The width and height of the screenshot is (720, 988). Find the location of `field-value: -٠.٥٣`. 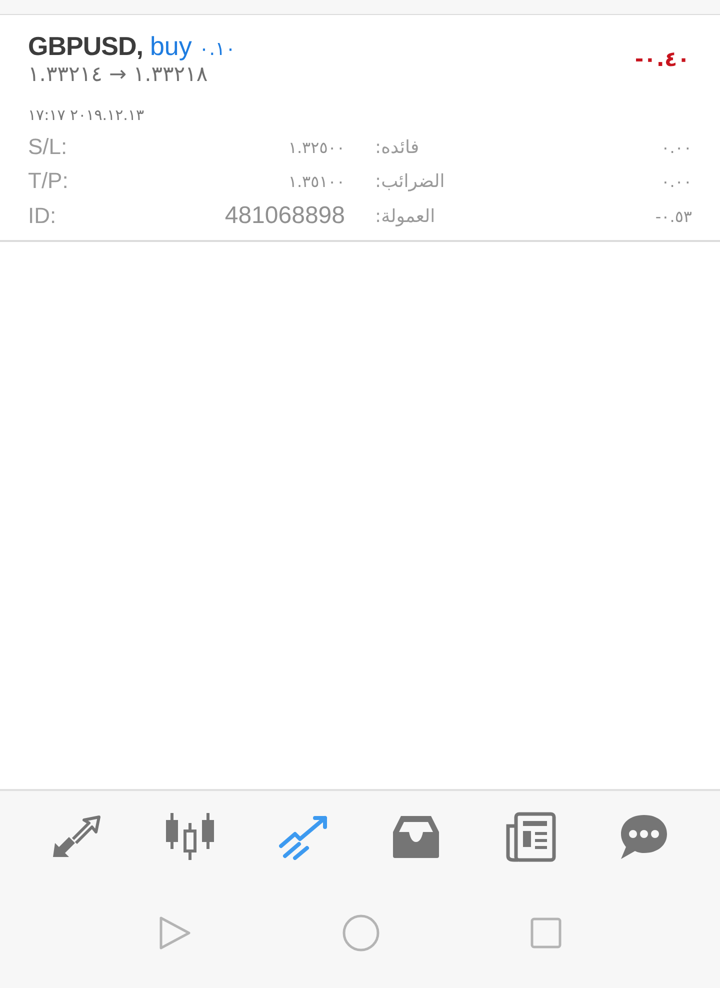

field-value: -٠.٥٣ is located at coordinates (673, 216).